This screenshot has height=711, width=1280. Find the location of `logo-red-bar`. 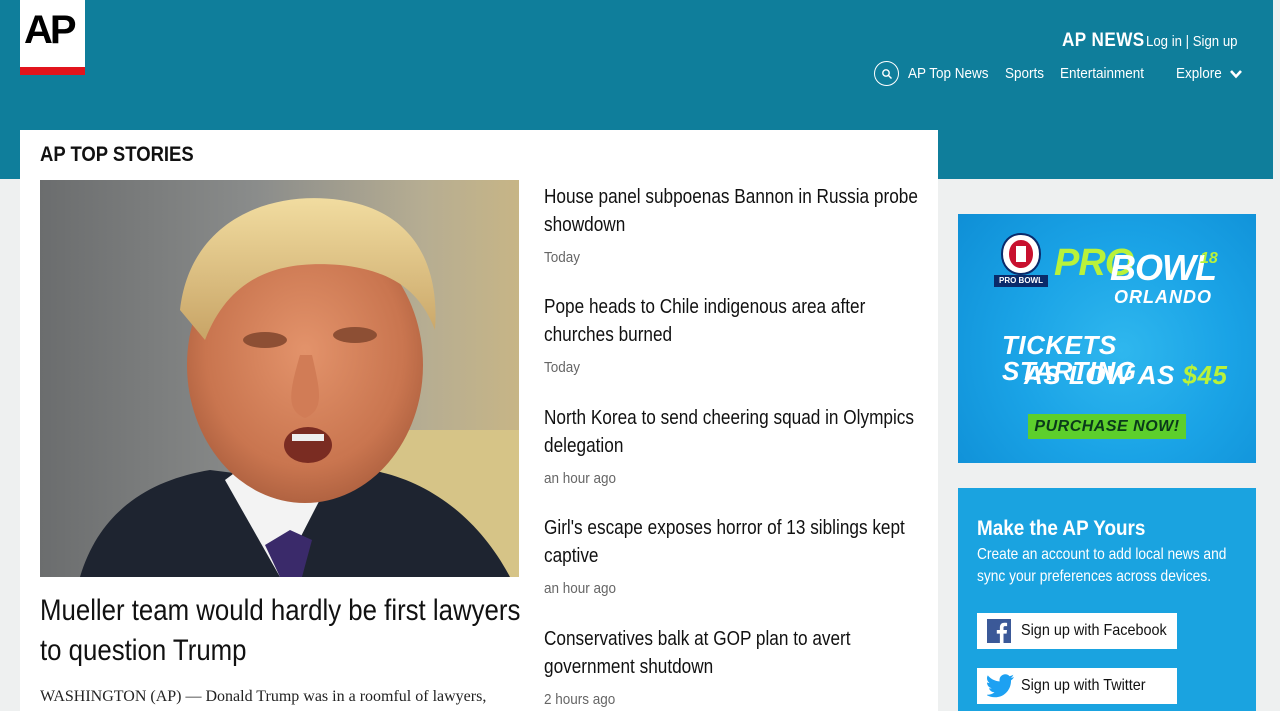

logo-red-bar is located at coordinates (52, 71).